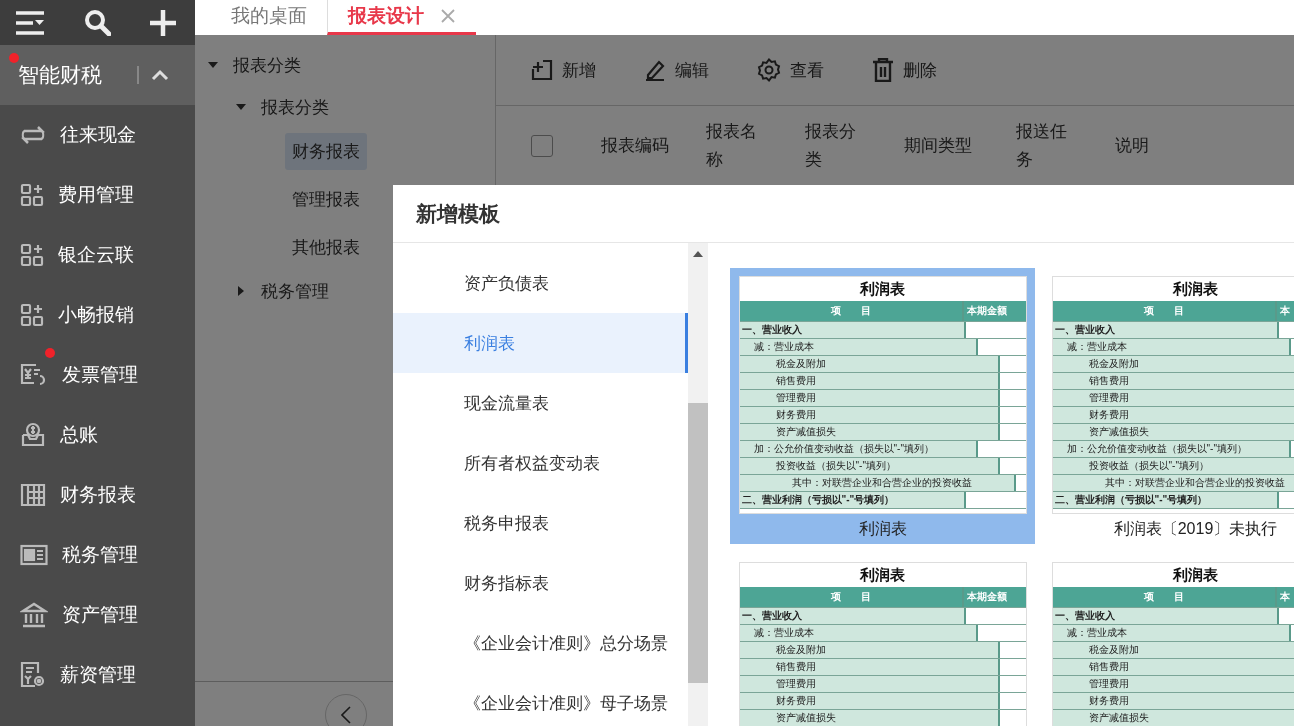 The image size is (1294, 726). Describe the element at coordinates (97, 555) in the screenshot. I see `sidebar-item: 税务管理` at that location.